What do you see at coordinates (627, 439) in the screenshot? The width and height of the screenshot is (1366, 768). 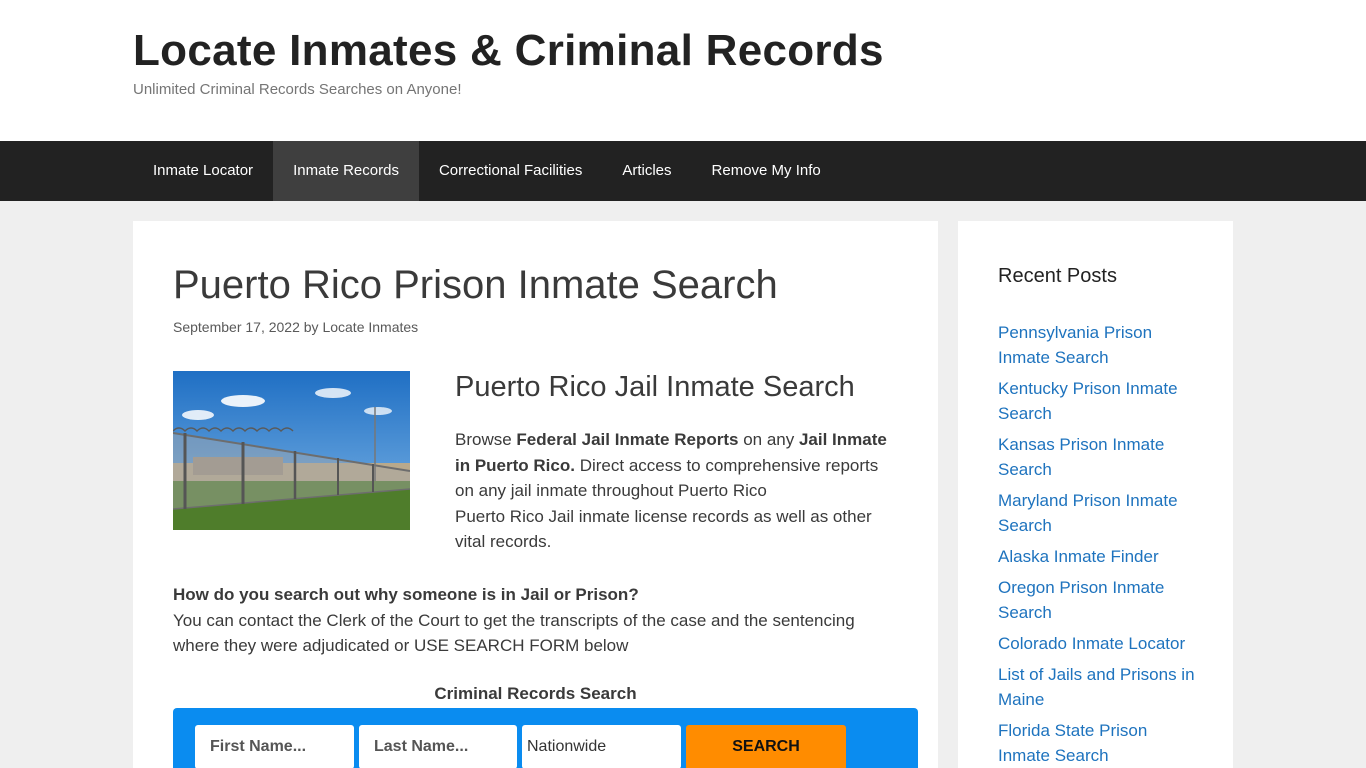 I see `intro-bold-federal-reports: Federal Jail Inmate Reports` at bounding box center [627, 439].